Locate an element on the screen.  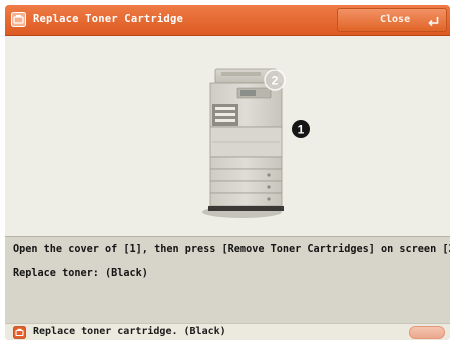
callout-1-badge: 1 is located at coordinates (301, 129).